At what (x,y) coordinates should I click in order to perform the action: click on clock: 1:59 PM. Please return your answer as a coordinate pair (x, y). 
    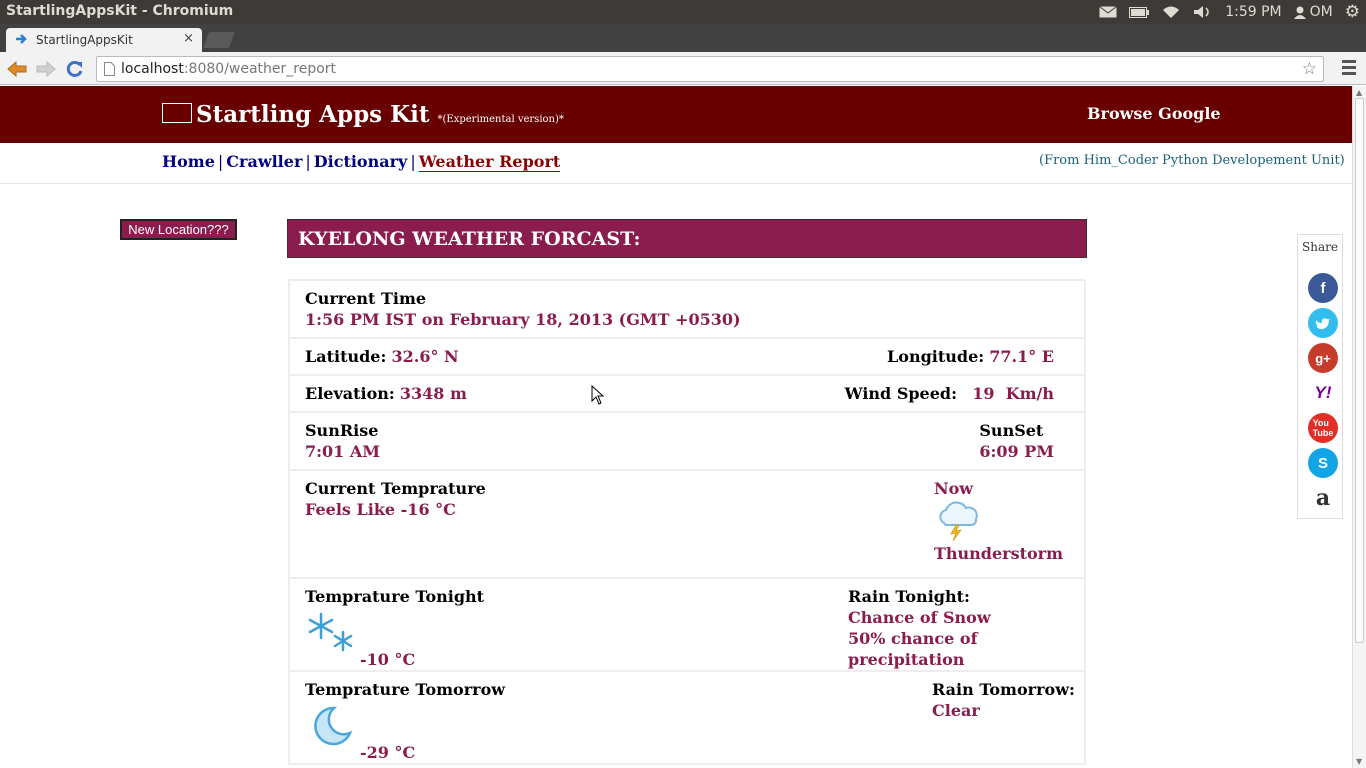
    Looking at the image, I should click on (1253, 12).